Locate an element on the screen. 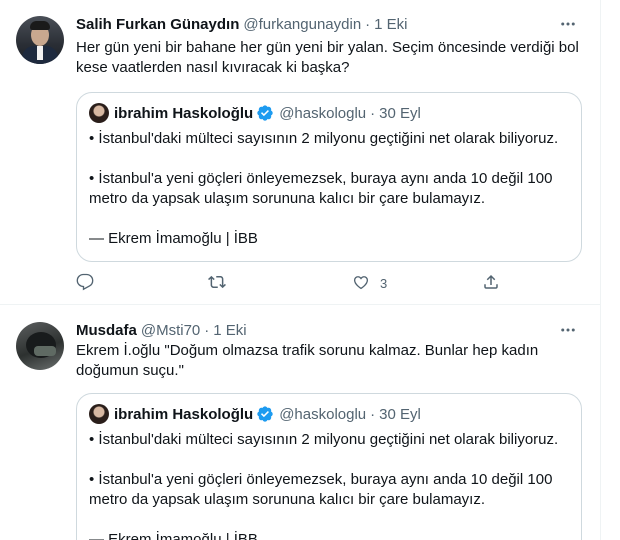 The image size is (620, 540). like-button: 3 is located at coordinates (364, 283).